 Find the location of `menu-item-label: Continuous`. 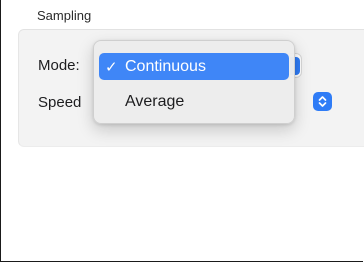

menu-item-label: Continuous is located at coordinates (165, 66).